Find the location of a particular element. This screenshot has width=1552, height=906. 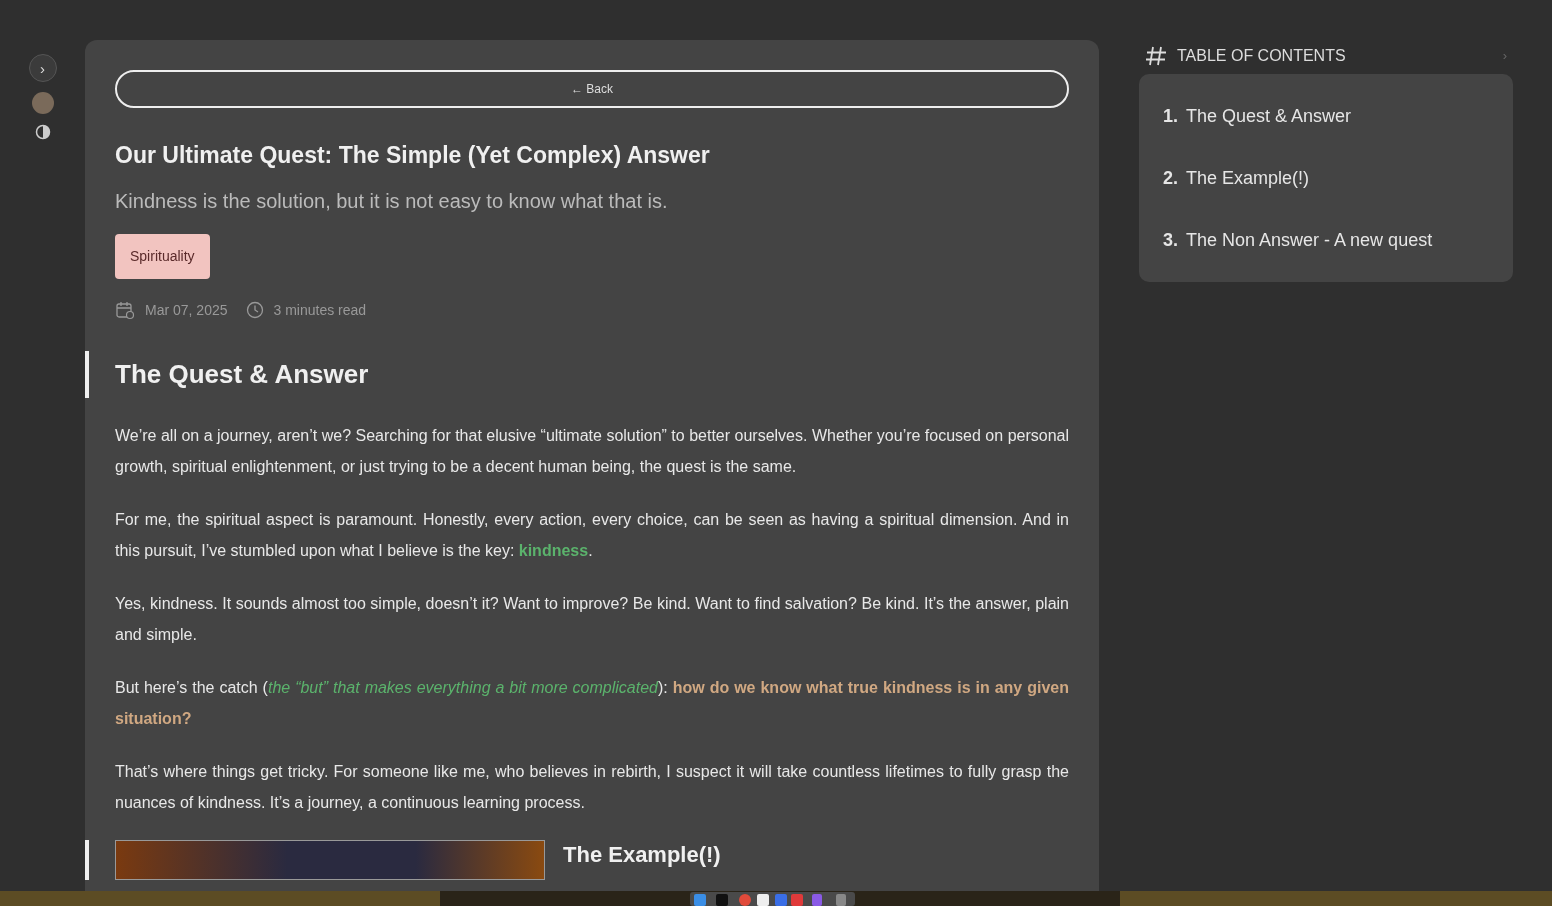

avatar is located at coordinates (42, 103).